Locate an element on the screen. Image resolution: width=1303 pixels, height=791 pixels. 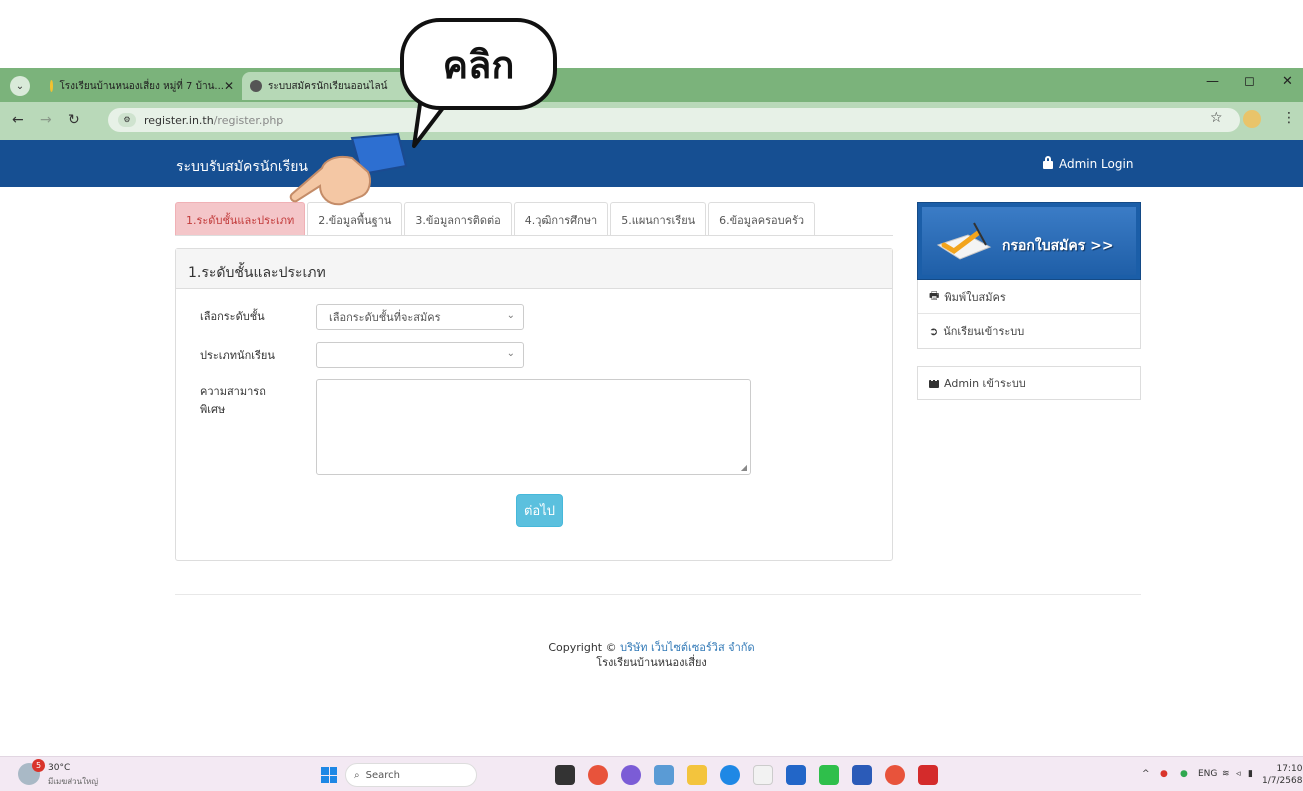
weather-temp: 30°C is located at coordinates (59, 768).